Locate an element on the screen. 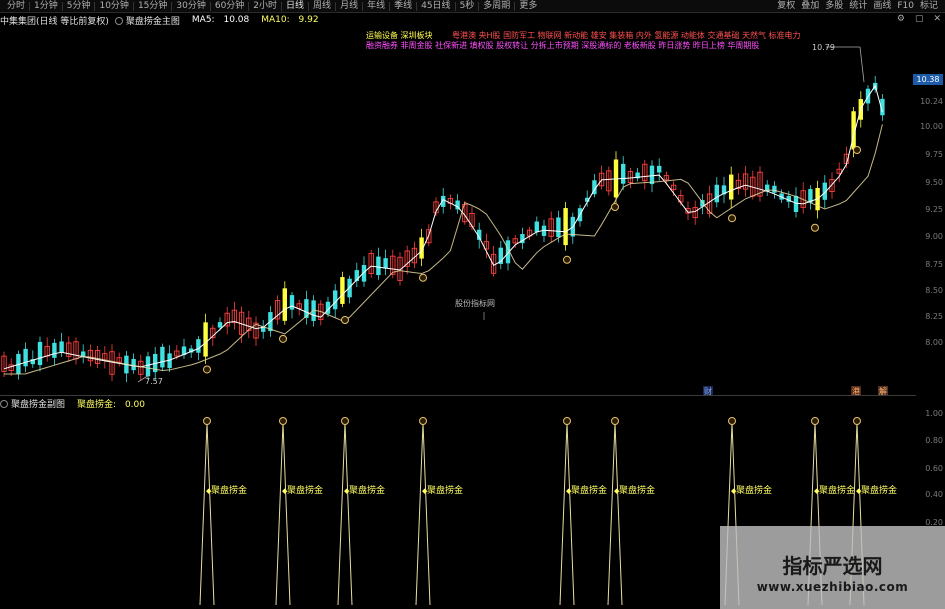 This screenshot has height=609, width=945. ma5-value: 10.08 is located at coordinates (236, 20).